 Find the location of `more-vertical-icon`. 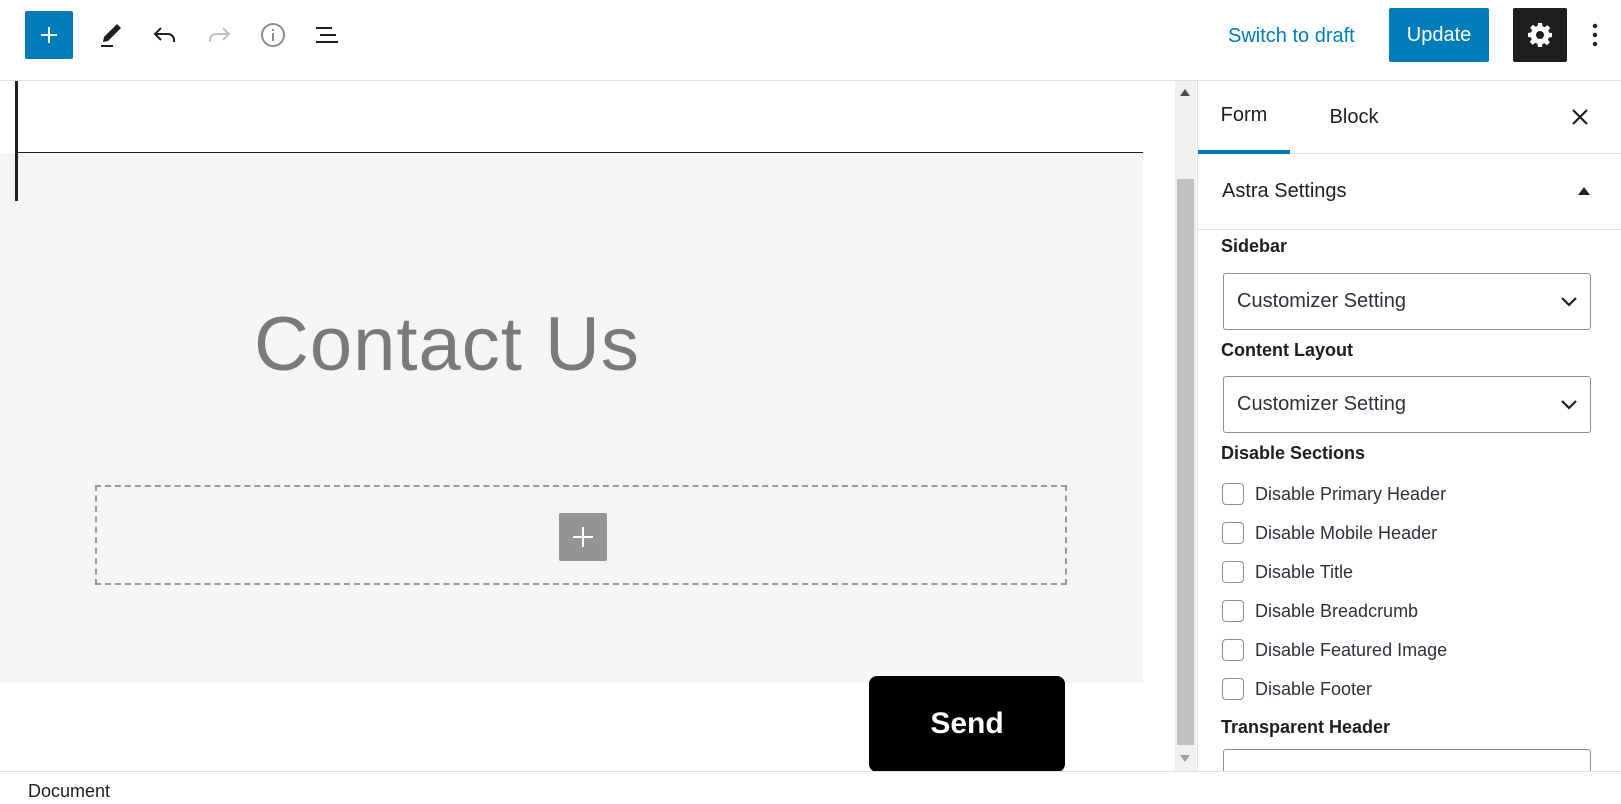

more-vertical-icon is located at coordinates (1595, 35).